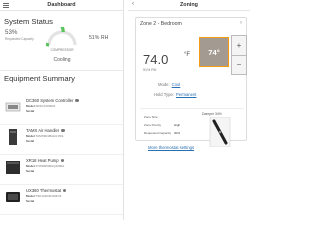 The height and width of the screenshot is (240, 320). What do you see at coordinates (11, 32) in the screenshot?
I see `capacity-value: 53%` at bounding box center [11, 32].